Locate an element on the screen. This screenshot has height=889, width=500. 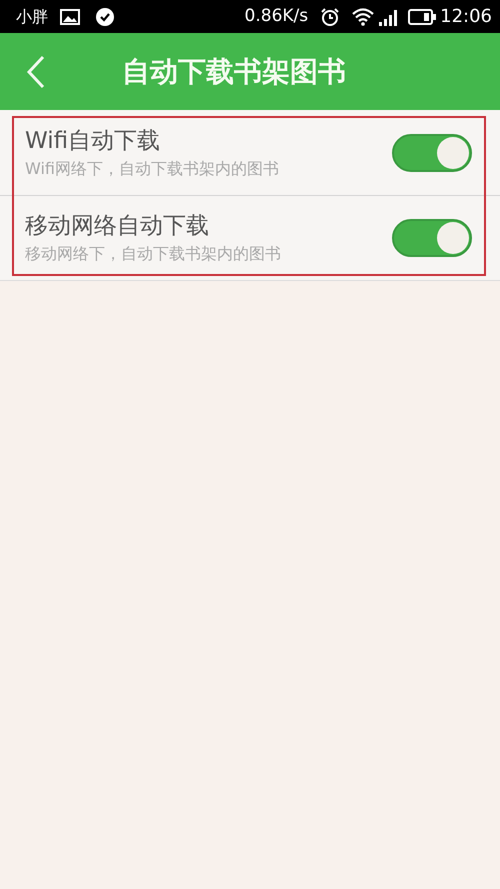
image-icon is located at coordinates (70, 16).